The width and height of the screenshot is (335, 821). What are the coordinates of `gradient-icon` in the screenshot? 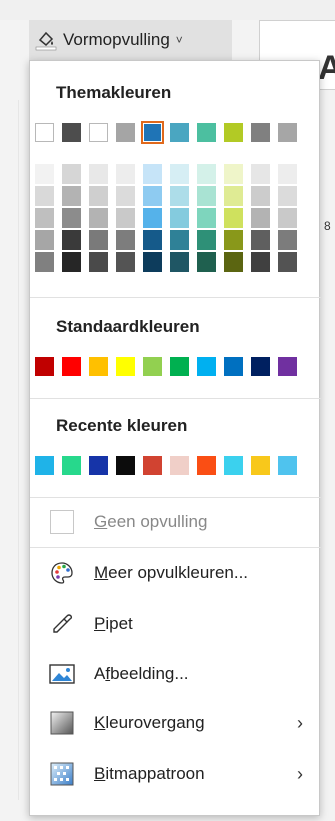 It's located at (62, 723).